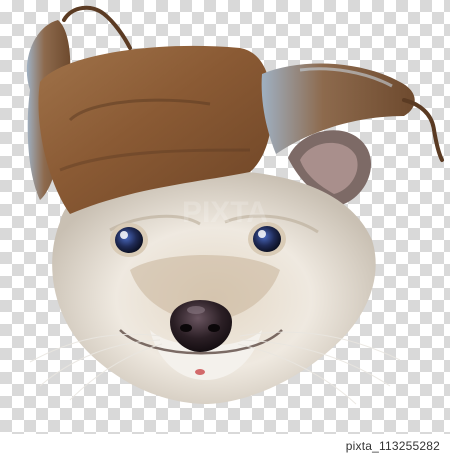 This screenshot has height=458, width=450. I want to click on pixta-watermark: PIXTA, so click(225, 212).